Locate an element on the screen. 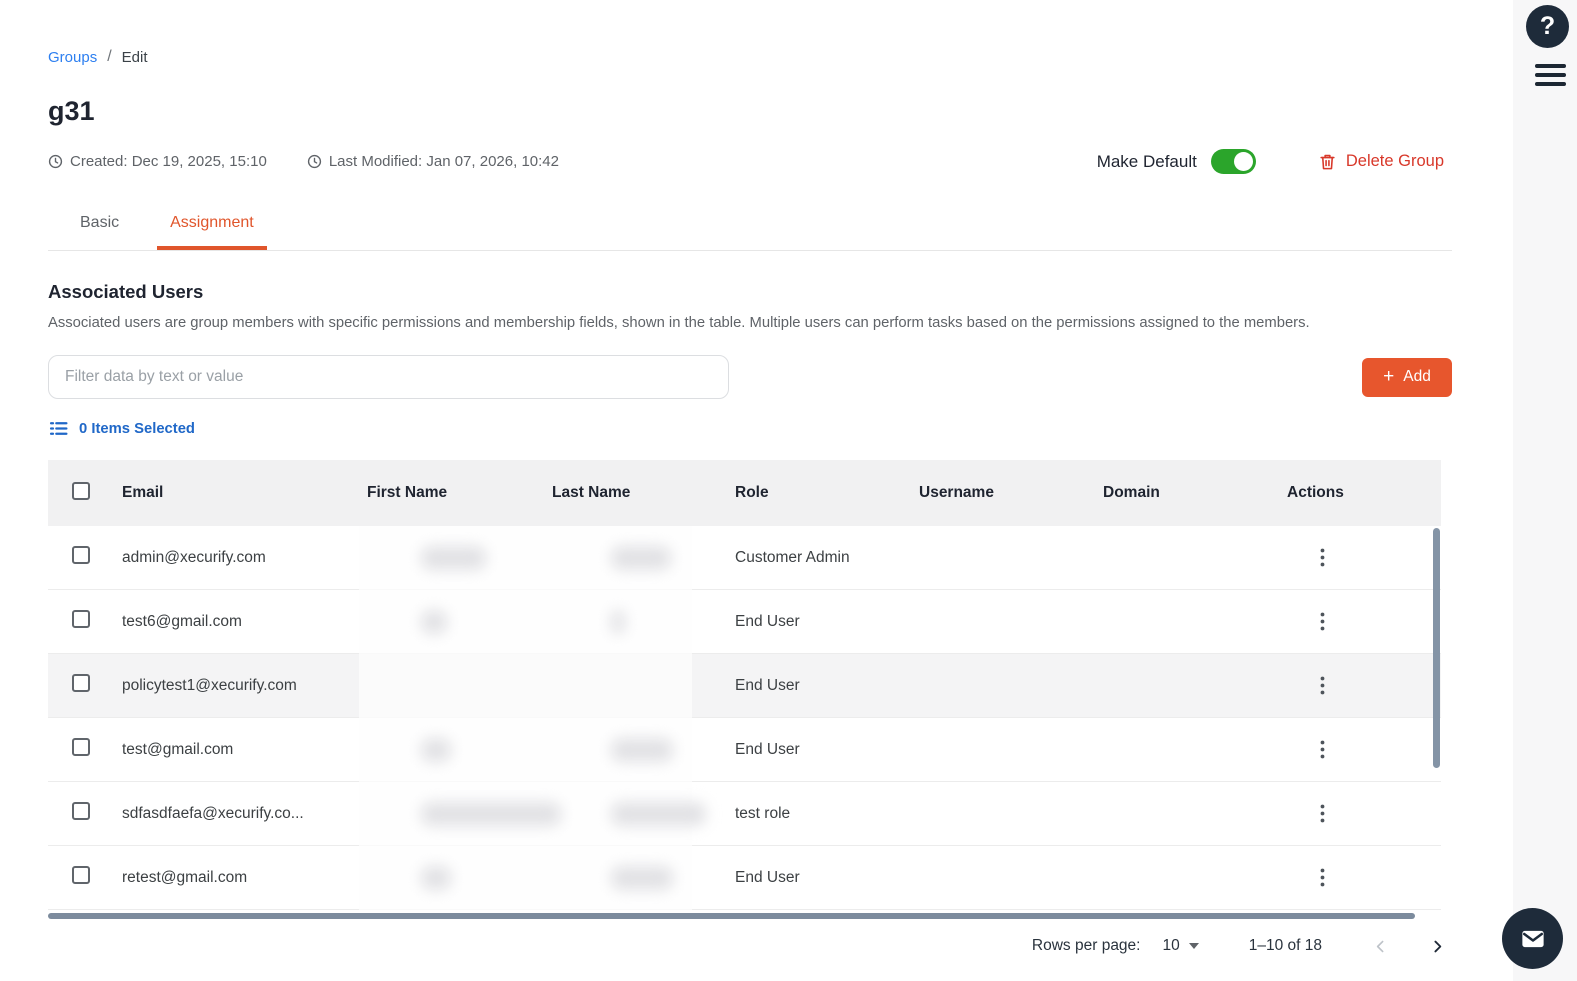 This screenshot has width=1577, height=981. rows-per-page-value: 10 is located at coordinates (1171, 945).